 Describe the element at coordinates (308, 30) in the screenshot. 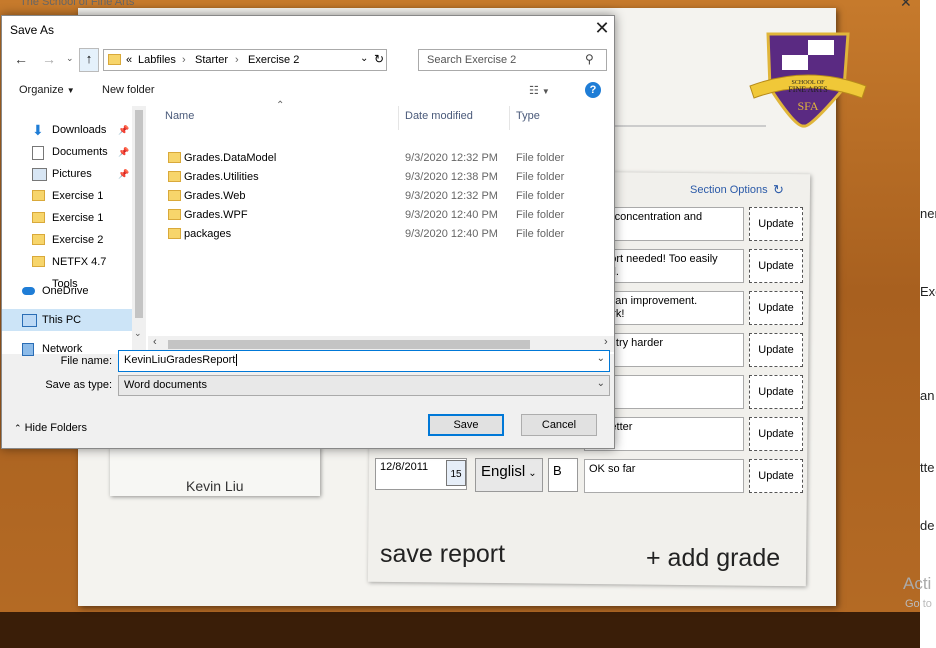

I see `dialog-titlebar: Save As ✕` at that location.